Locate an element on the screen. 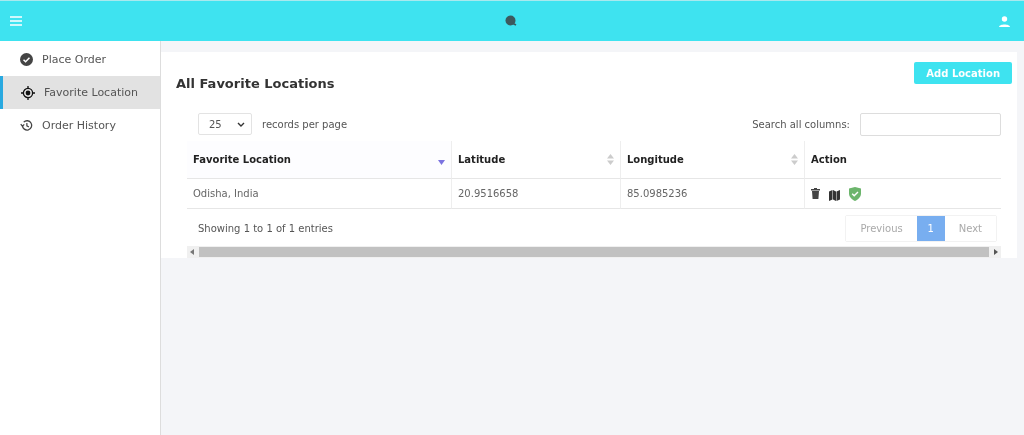 The height and width of the screenshot is (435, 1024). check-circle-icon is located at coordinates (26, 59).